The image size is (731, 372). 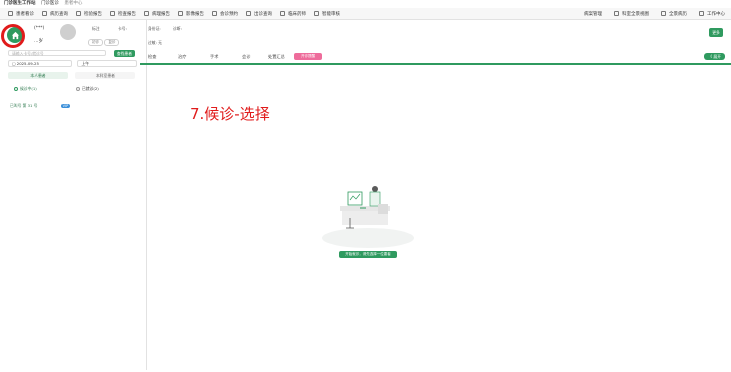 I want to click on menu-exam: 检查报告, so click(x=123, y=14).